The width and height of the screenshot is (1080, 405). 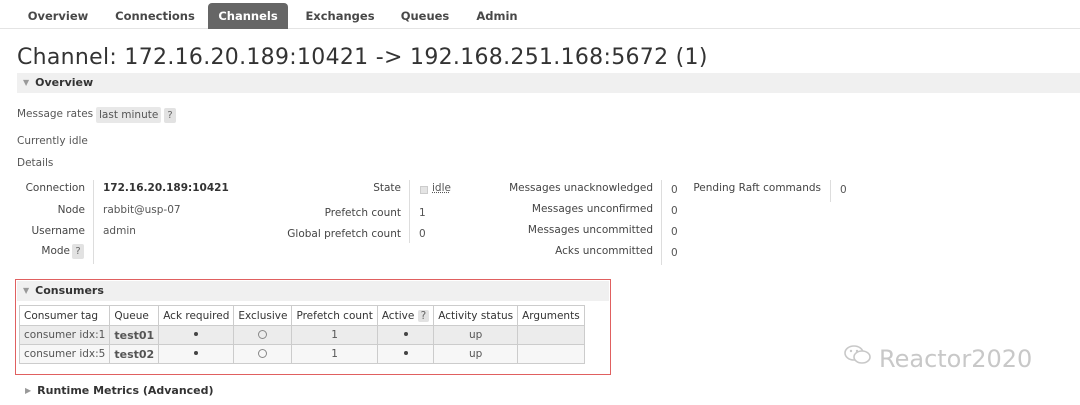 What do you see at coordinates (476, 315) in the screenshot?
I see `col-activity-status: Activity status` at bounding box center [476, 315].